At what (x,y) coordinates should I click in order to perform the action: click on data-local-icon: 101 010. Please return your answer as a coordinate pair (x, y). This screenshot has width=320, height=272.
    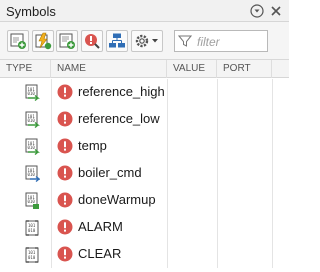
    Looking at the image, I should click on (32, 200).